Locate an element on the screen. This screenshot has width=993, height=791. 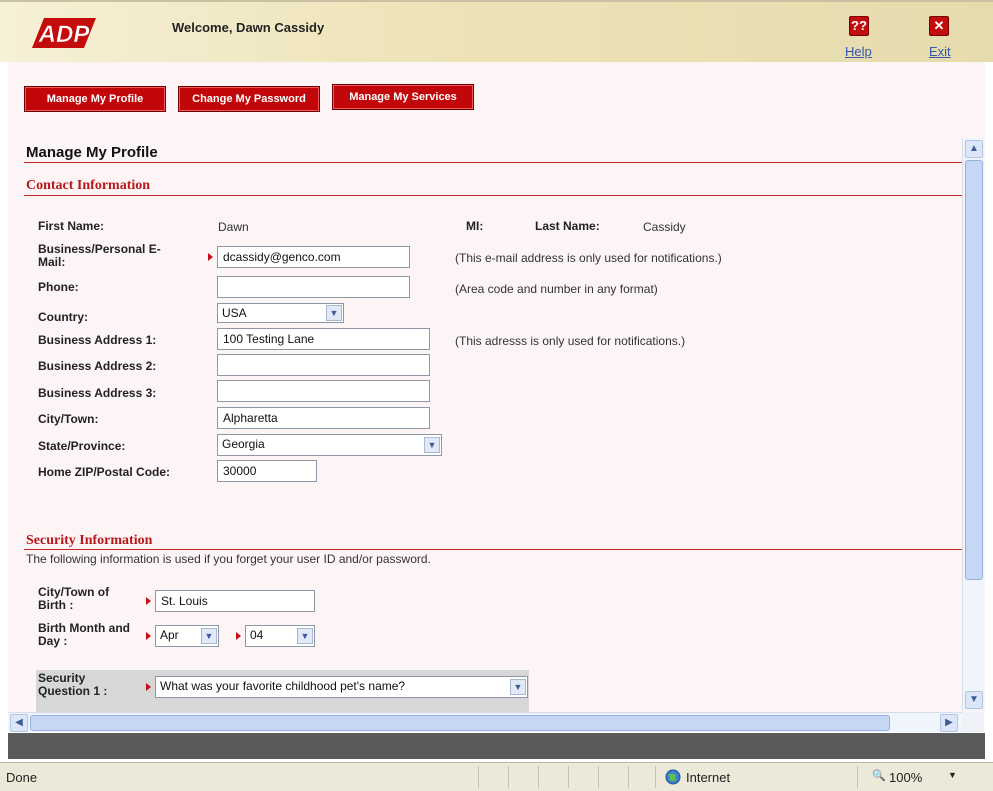
city-field: Alpharetta is located at coordinates (323, 418).